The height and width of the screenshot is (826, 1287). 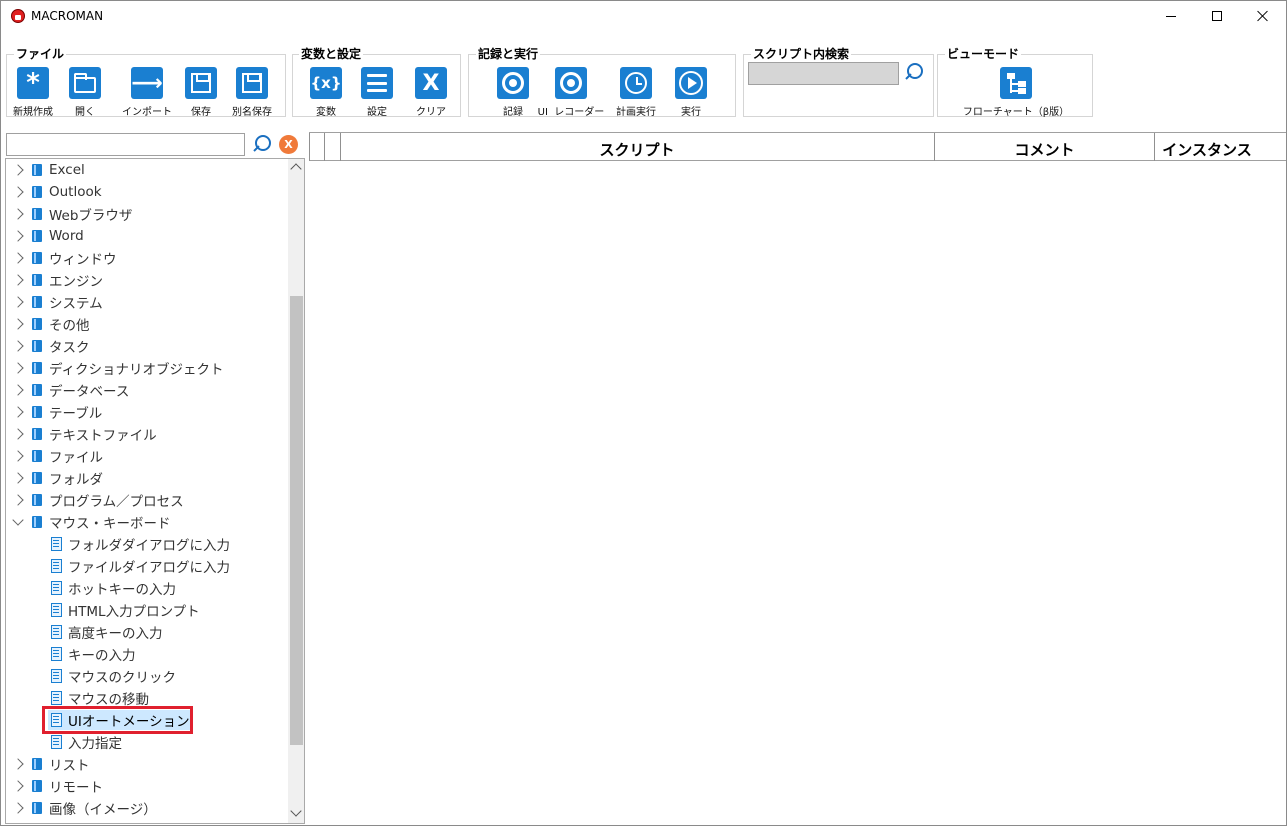 I want to click on save-button: 保存, so click(x=201, y=92).